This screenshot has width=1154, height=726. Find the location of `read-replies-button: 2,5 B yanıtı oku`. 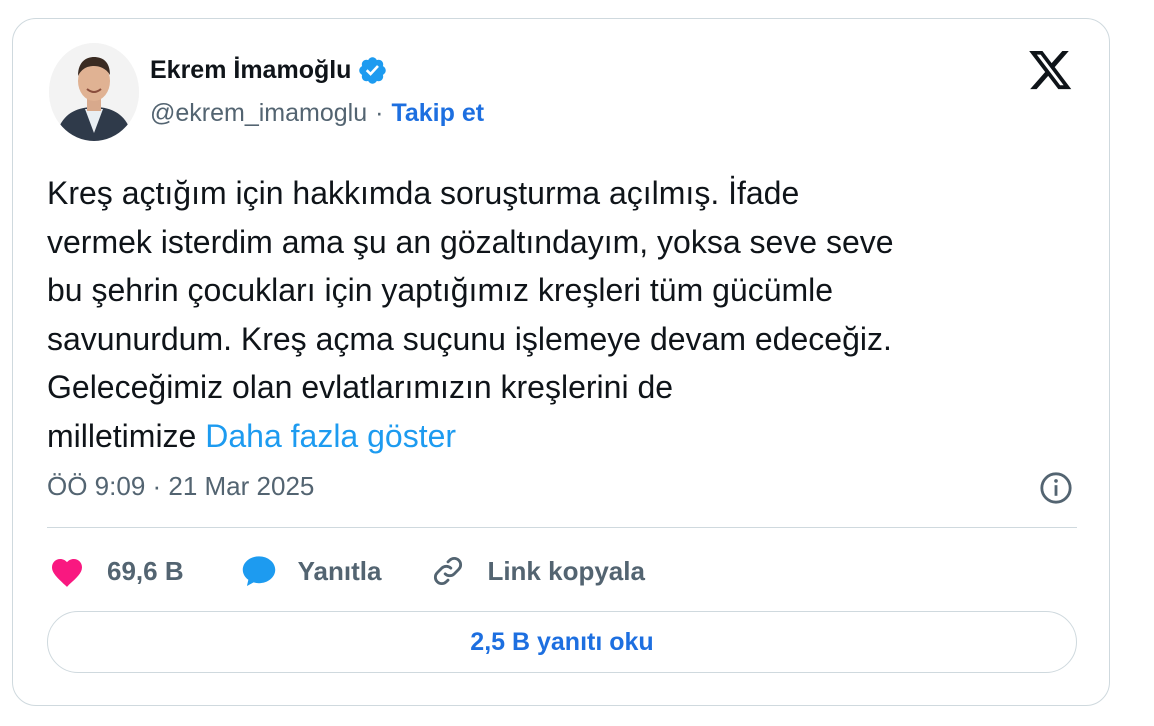

read-replies-button: 2,5 B yanıtı oku is located at coordinates (562, 642).